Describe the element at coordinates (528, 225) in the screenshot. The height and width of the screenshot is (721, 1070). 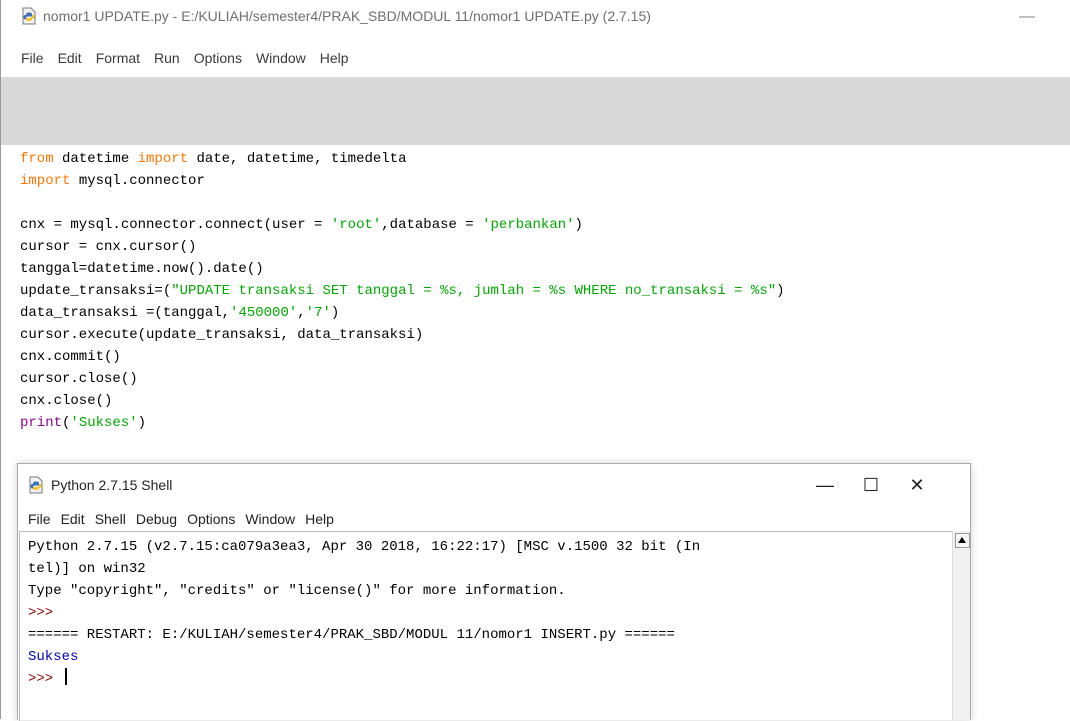
I see `string-literal: 'perbankan'` at that location.